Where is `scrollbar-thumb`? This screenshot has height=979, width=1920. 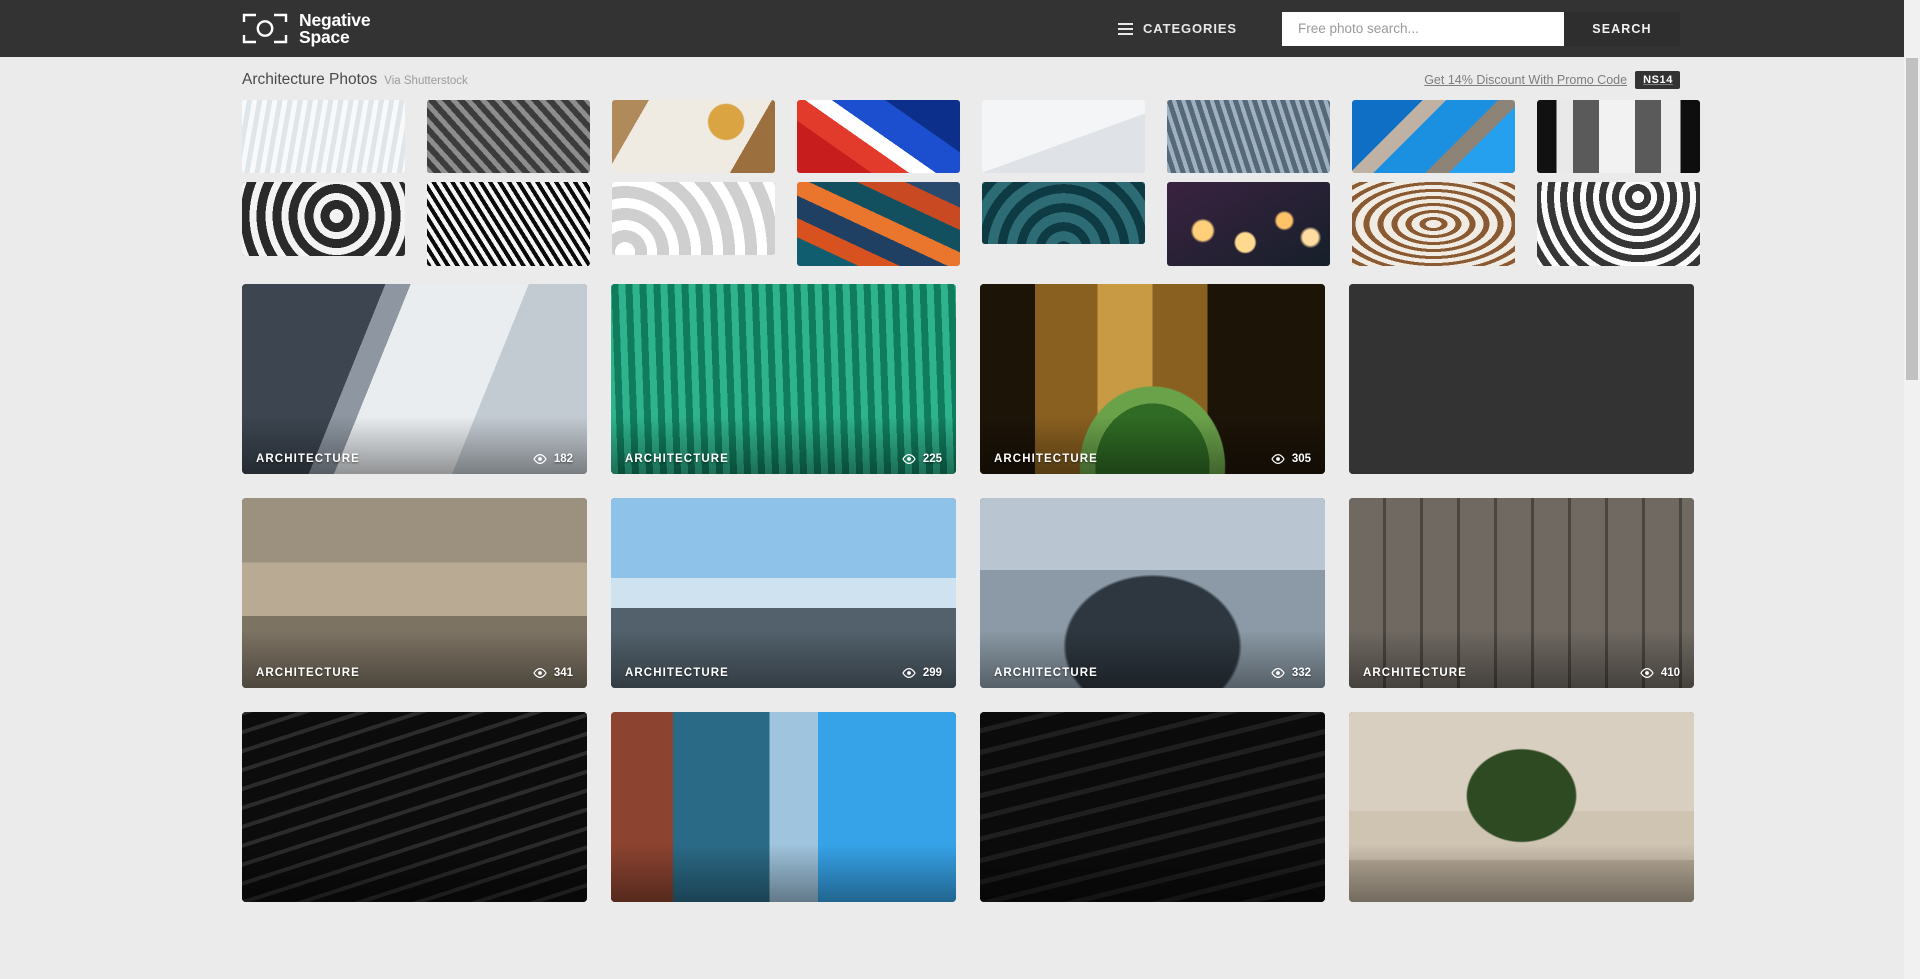 scrollbar-thumb is located at coordinates (1912, 219).